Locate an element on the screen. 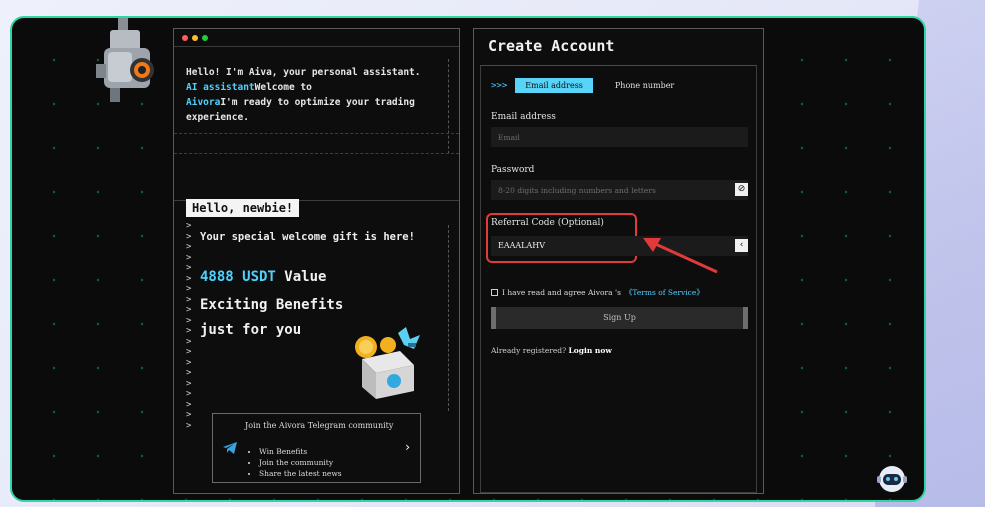  email-field is located at coordinates (619, 137).